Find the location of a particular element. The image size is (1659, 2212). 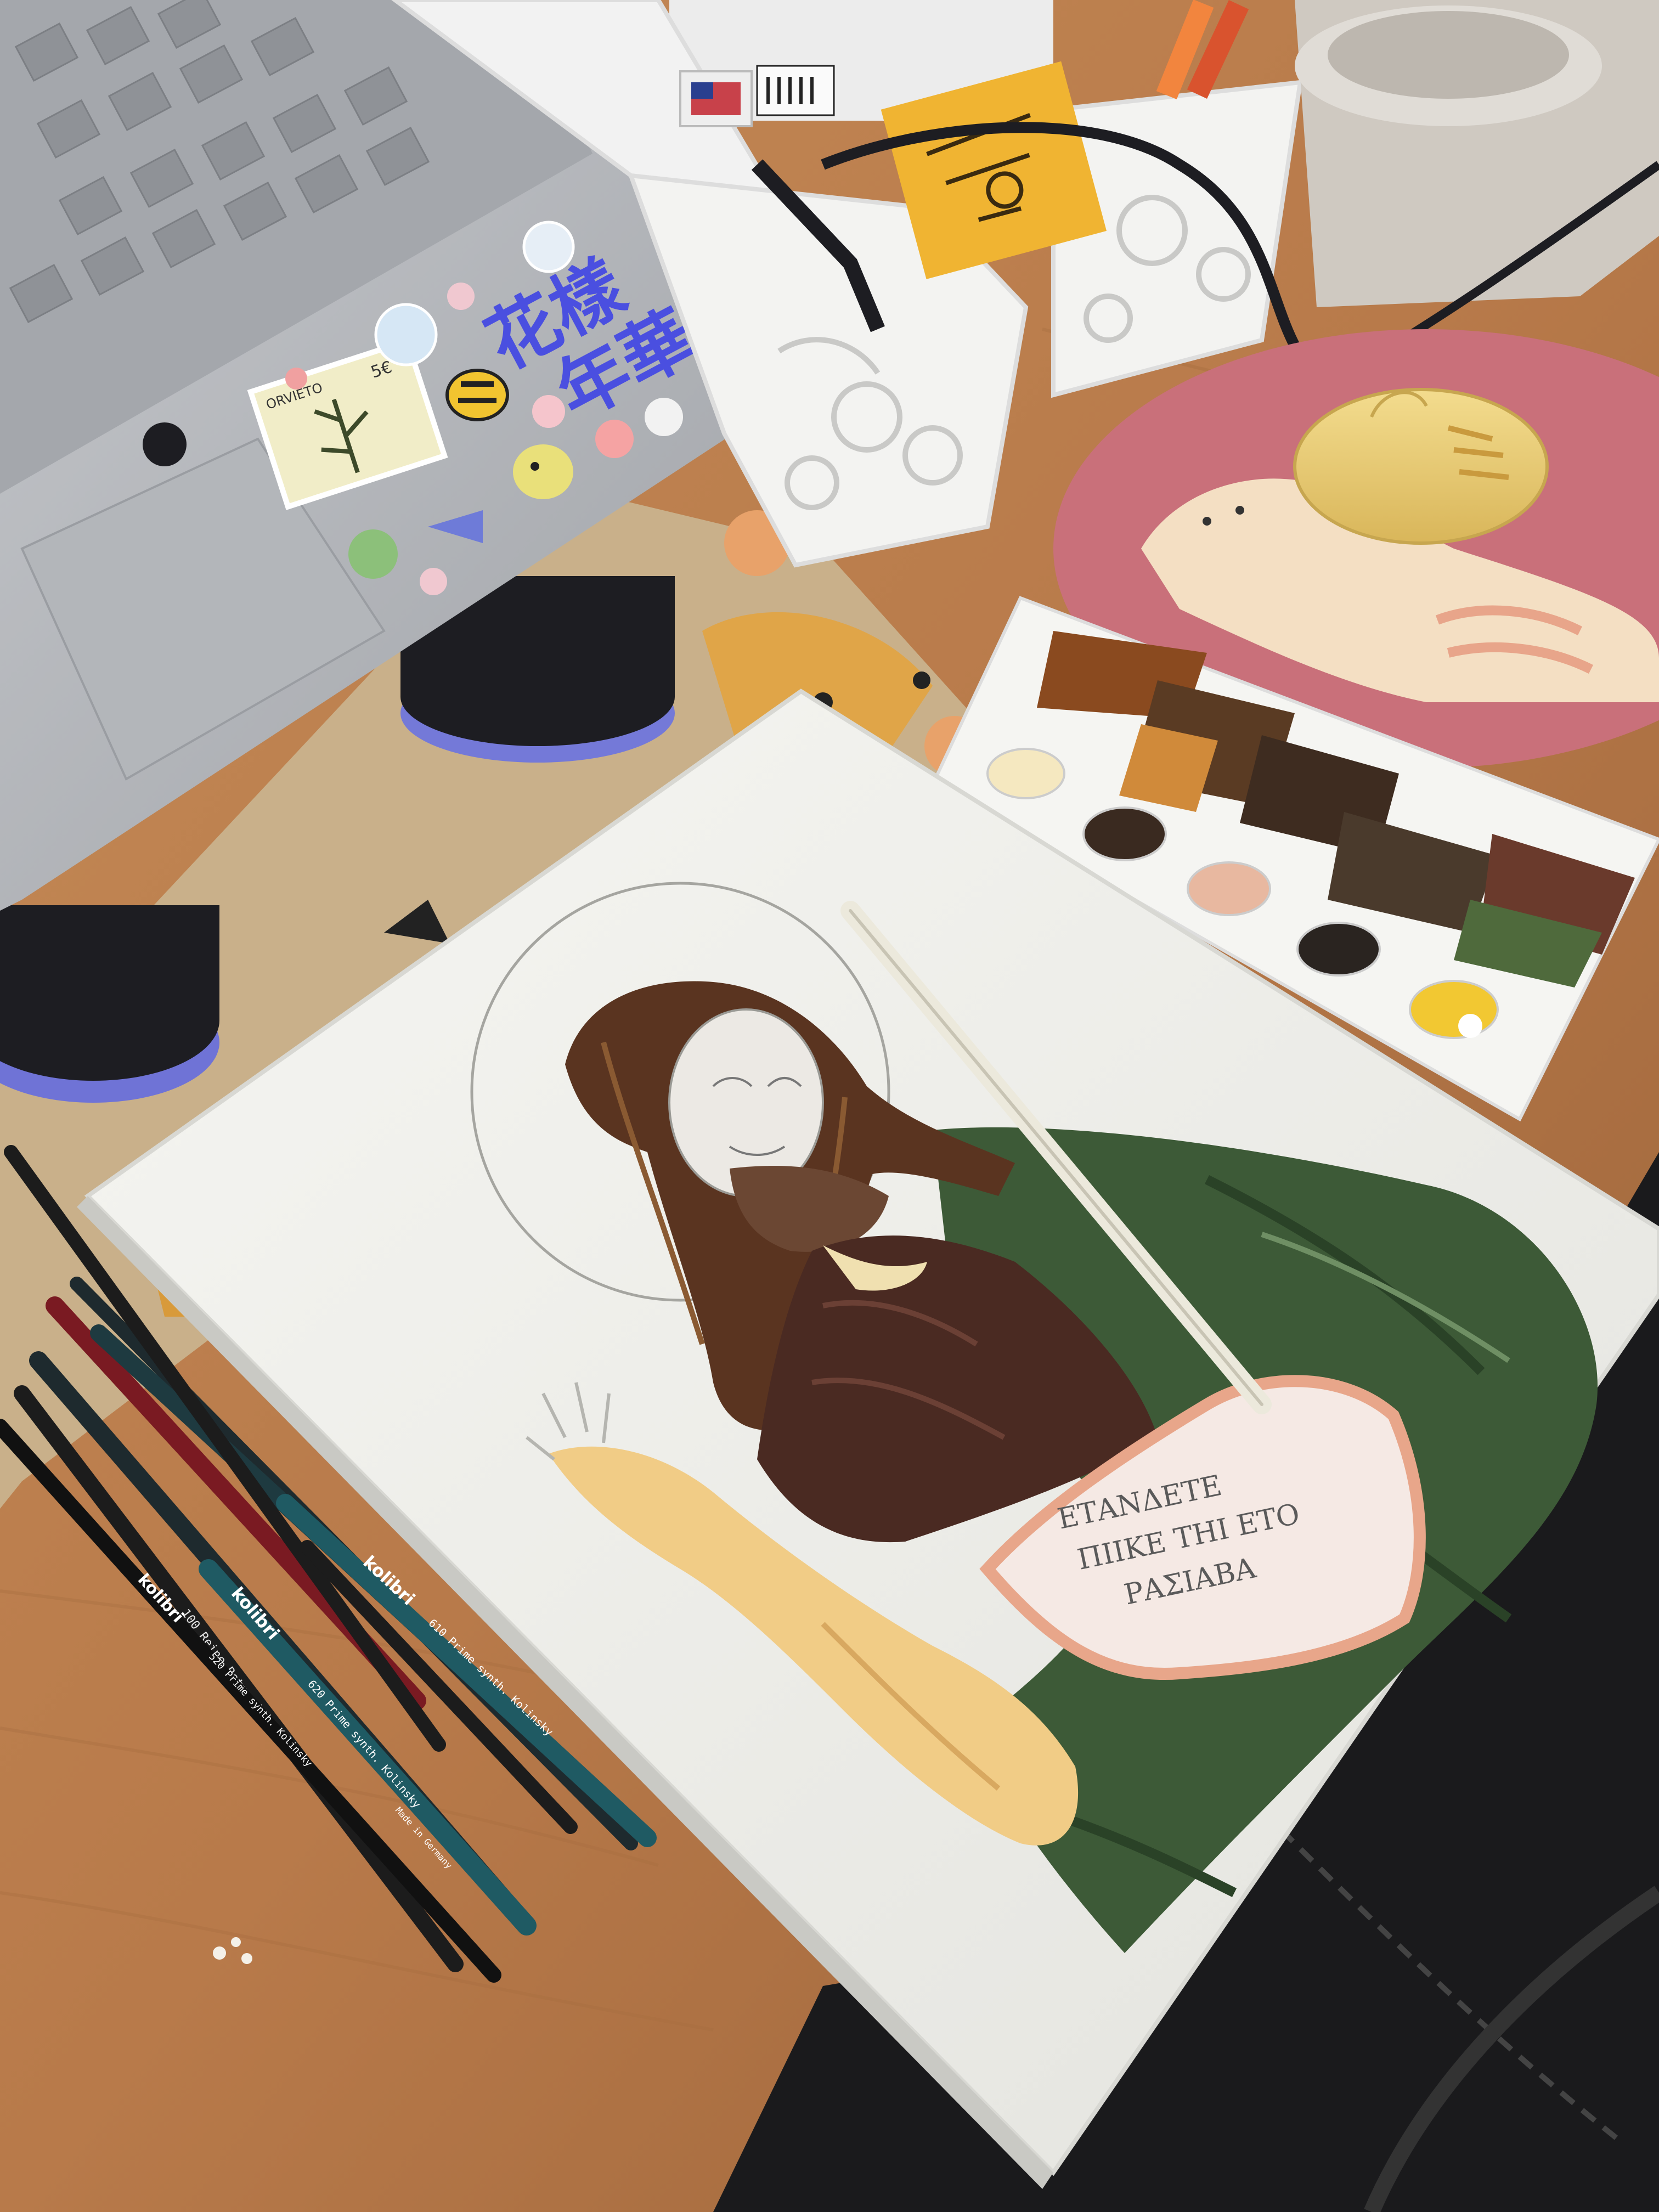

gray-appliance is located at coordinates (1477, 153).